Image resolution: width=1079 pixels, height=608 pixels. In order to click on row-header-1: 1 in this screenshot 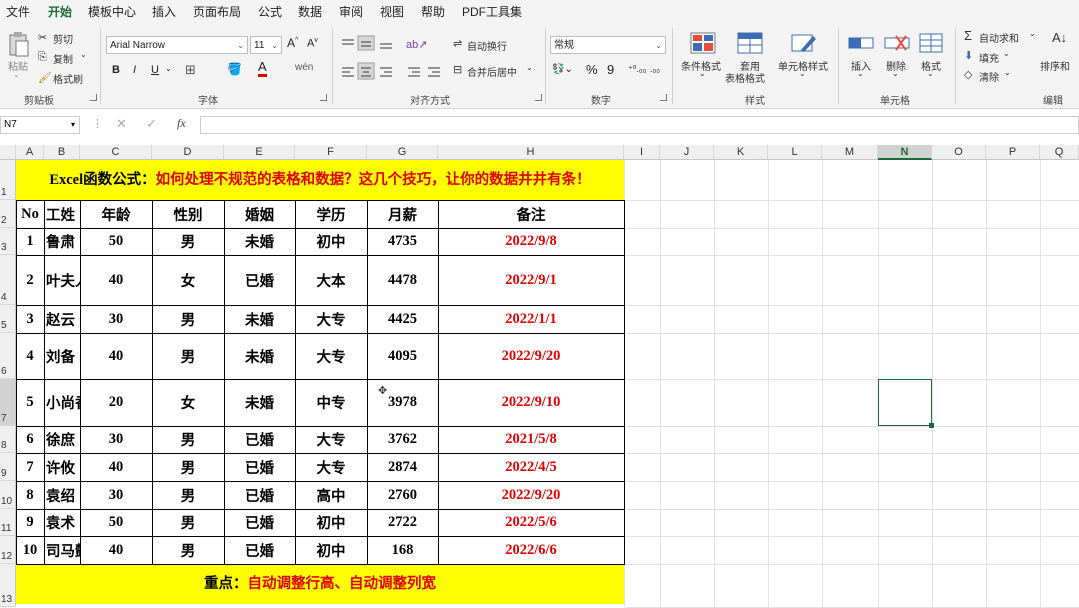, I will do `click(8, 180)`.